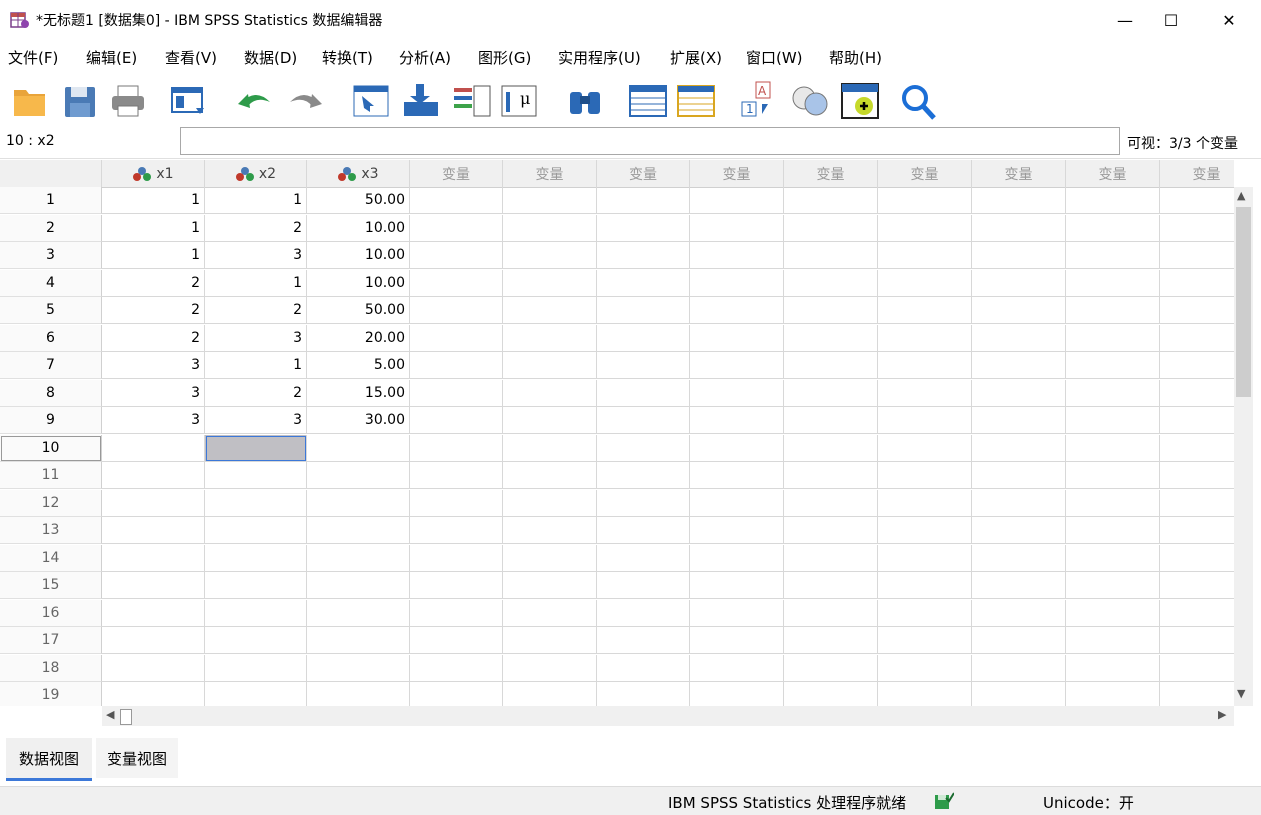 This screenshot has height=815, width=1261. Describe the element at coordinates (51, 475) in the screenshot. I see `row-number: 11` at that location.